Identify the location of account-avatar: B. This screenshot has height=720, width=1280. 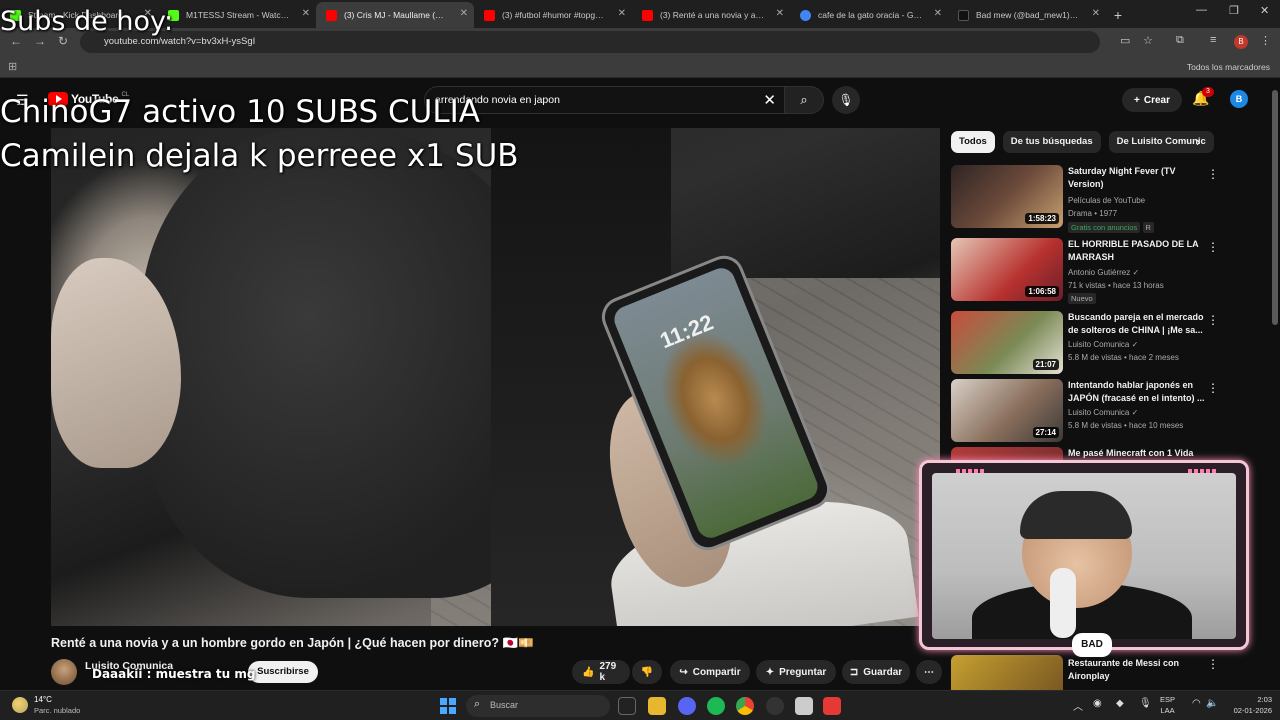
(1239, 99).